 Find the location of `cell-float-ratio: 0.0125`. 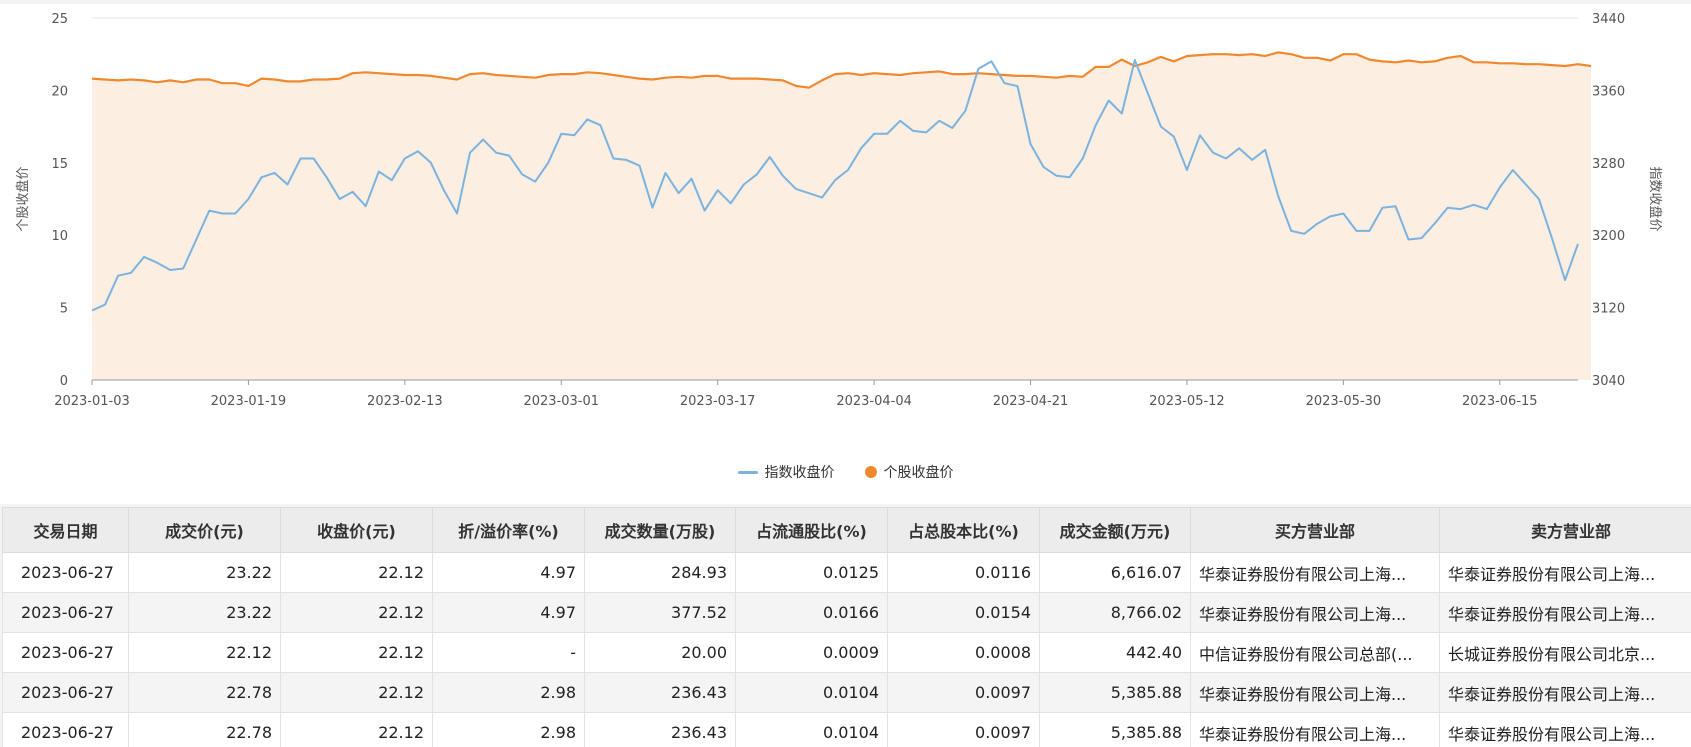

cell-float-ratio: 0.0125 is located at coordinates (811, 572).